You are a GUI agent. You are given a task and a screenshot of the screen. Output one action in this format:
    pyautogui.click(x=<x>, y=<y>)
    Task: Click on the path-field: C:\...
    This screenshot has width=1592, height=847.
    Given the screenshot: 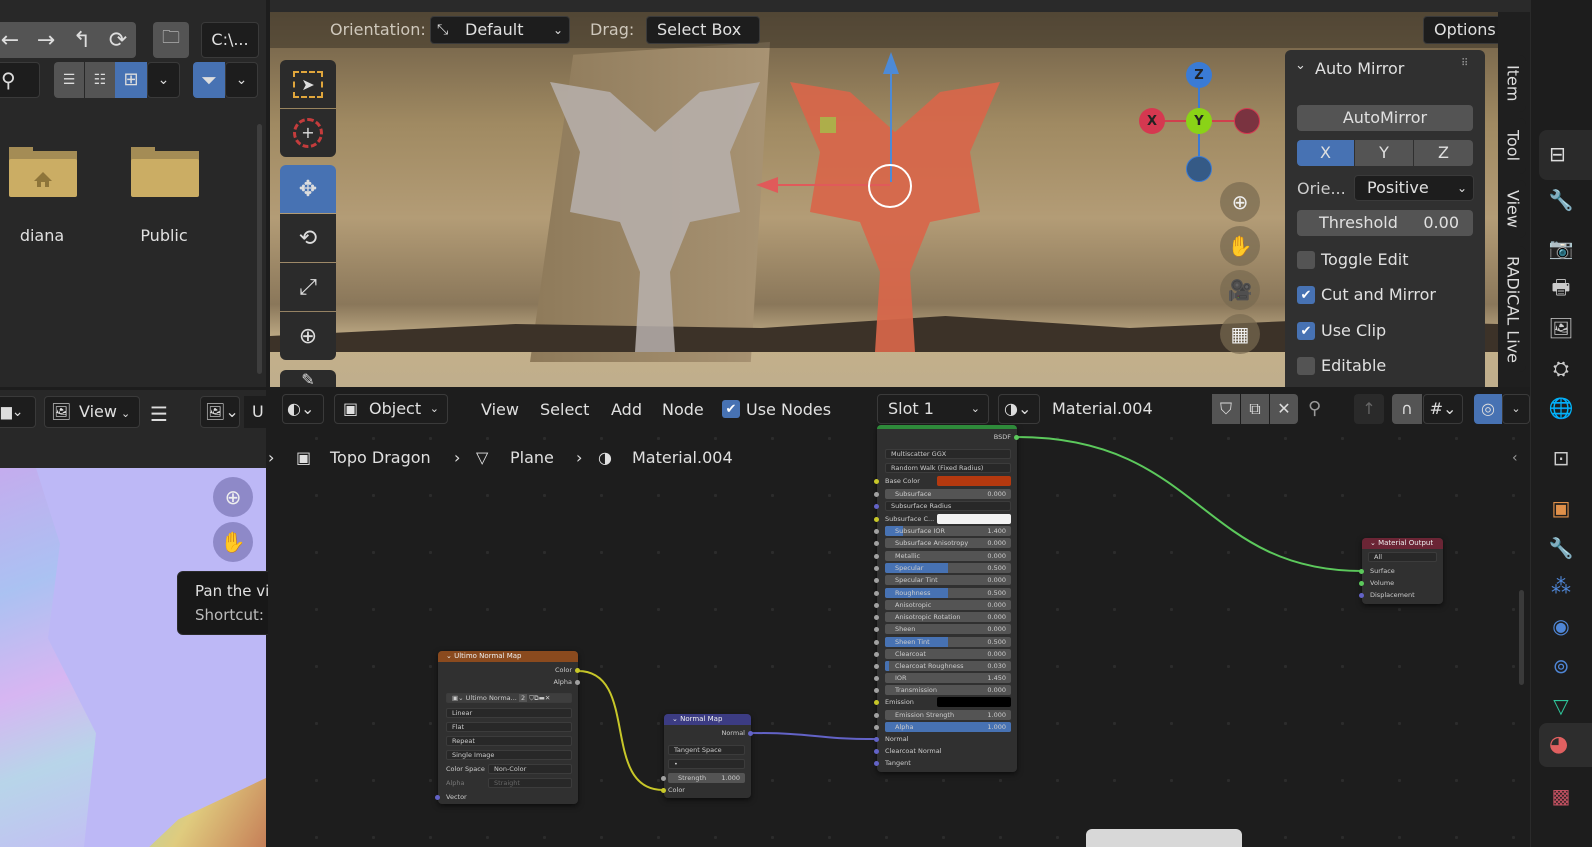 What is the action you would take?
    pyautogui.click(x=230, y=40)
    